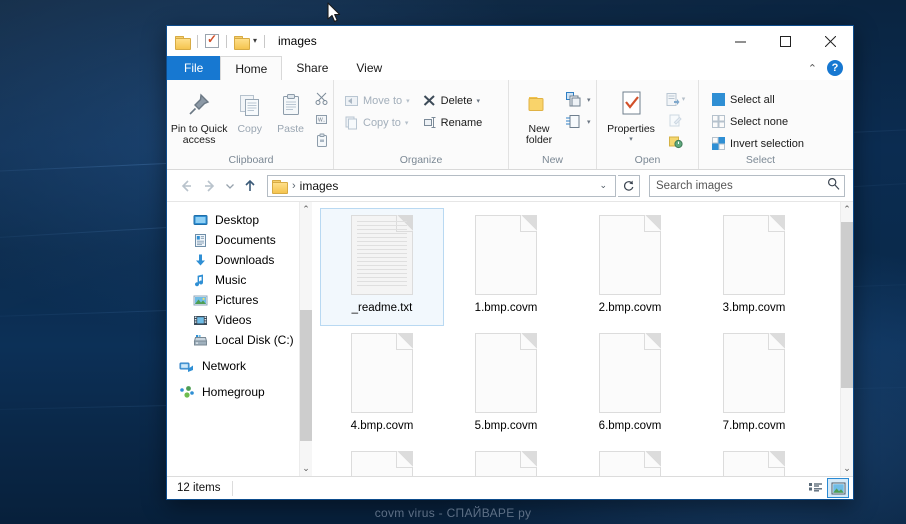 The image size is (906, 524). What do you see at coordinates (322, 98) in the screenshot?
I see `cut-scissors-icon` at bounding box center [322, 98].